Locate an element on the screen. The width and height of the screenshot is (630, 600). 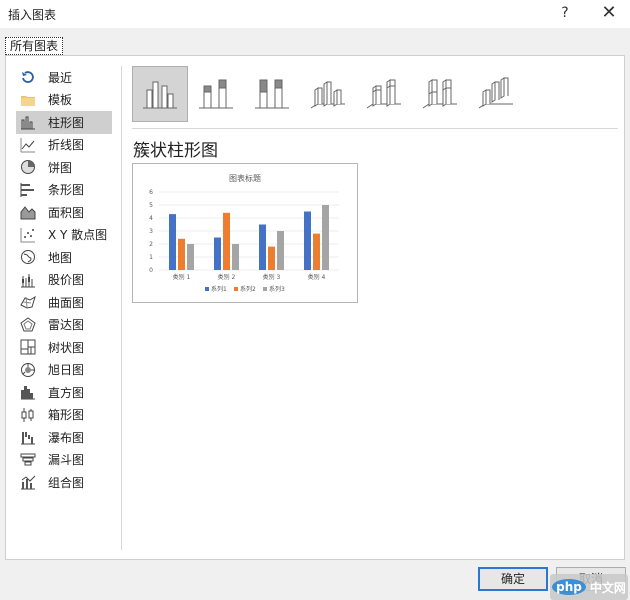
bar-系列3-类别 4 is located at coordinates (325, 237).